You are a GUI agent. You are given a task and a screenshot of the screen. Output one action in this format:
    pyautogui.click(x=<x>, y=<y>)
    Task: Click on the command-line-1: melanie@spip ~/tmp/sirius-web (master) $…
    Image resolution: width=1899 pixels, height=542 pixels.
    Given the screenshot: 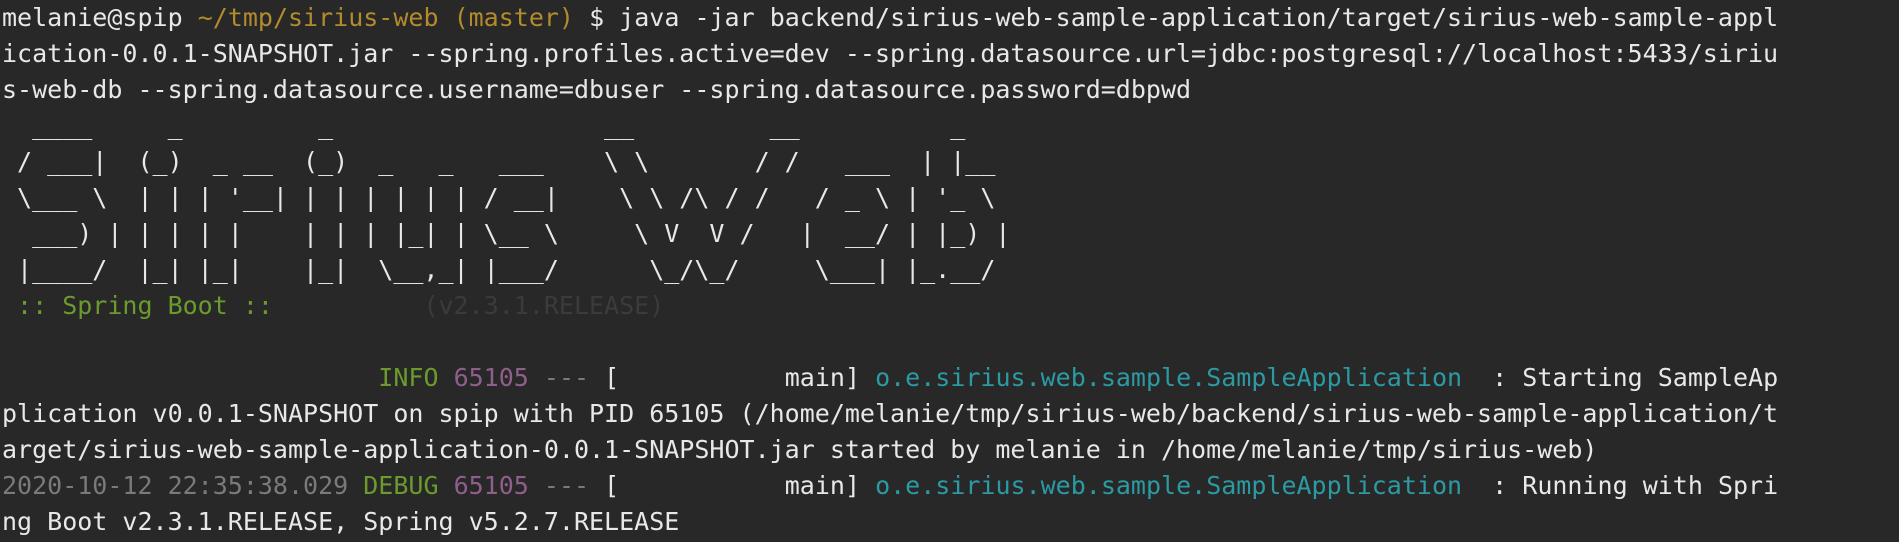 What is the action you would take?
    pyautogui.click(x=950, y=18)
    